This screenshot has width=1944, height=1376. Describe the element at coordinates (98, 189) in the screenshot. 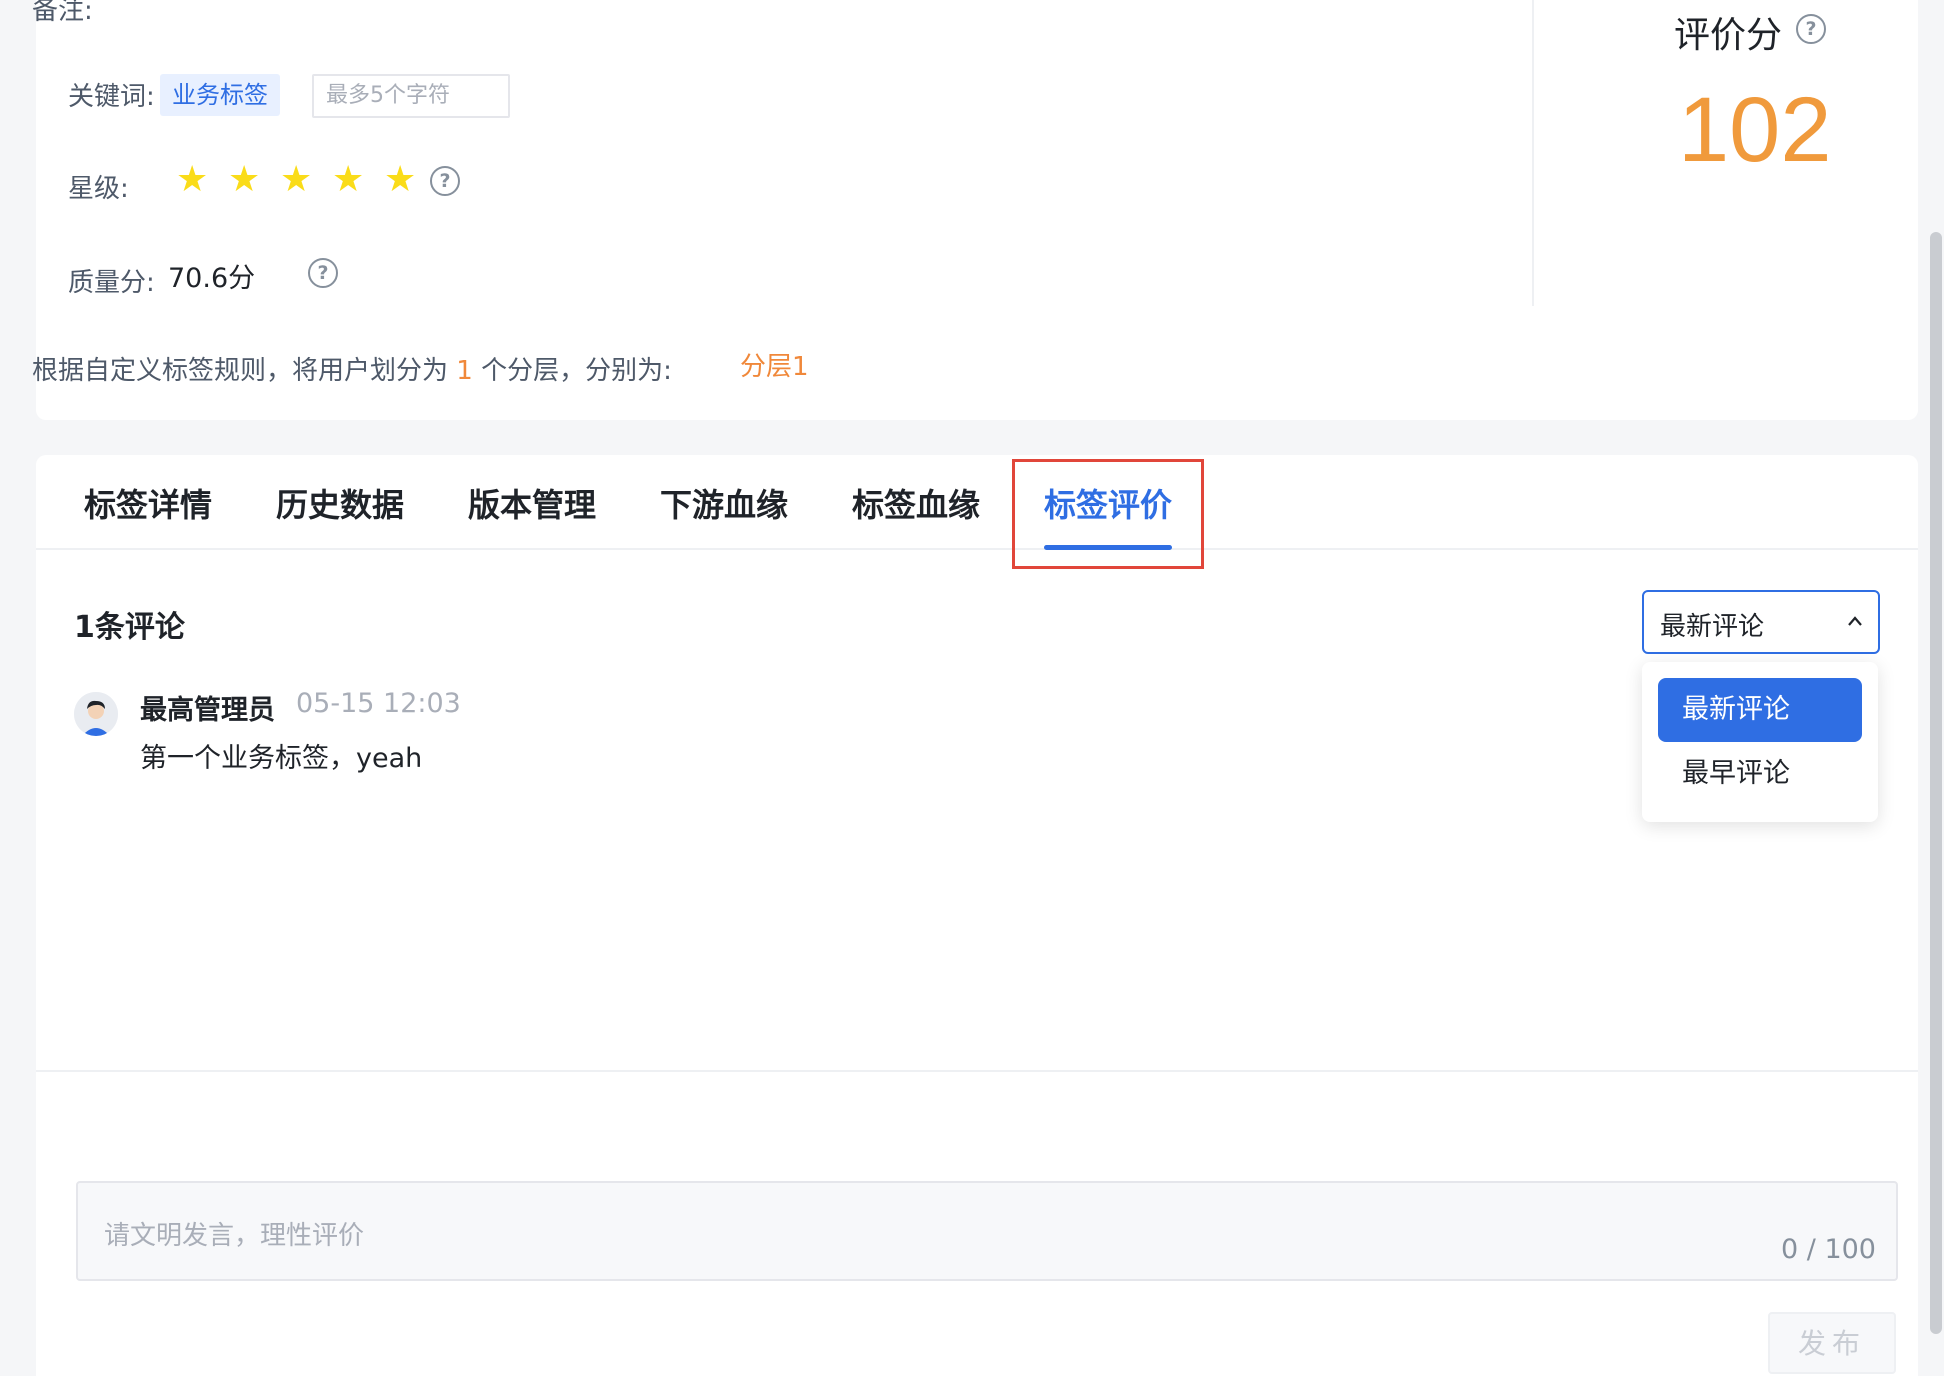

I see `star-label: 星级:` at that location.